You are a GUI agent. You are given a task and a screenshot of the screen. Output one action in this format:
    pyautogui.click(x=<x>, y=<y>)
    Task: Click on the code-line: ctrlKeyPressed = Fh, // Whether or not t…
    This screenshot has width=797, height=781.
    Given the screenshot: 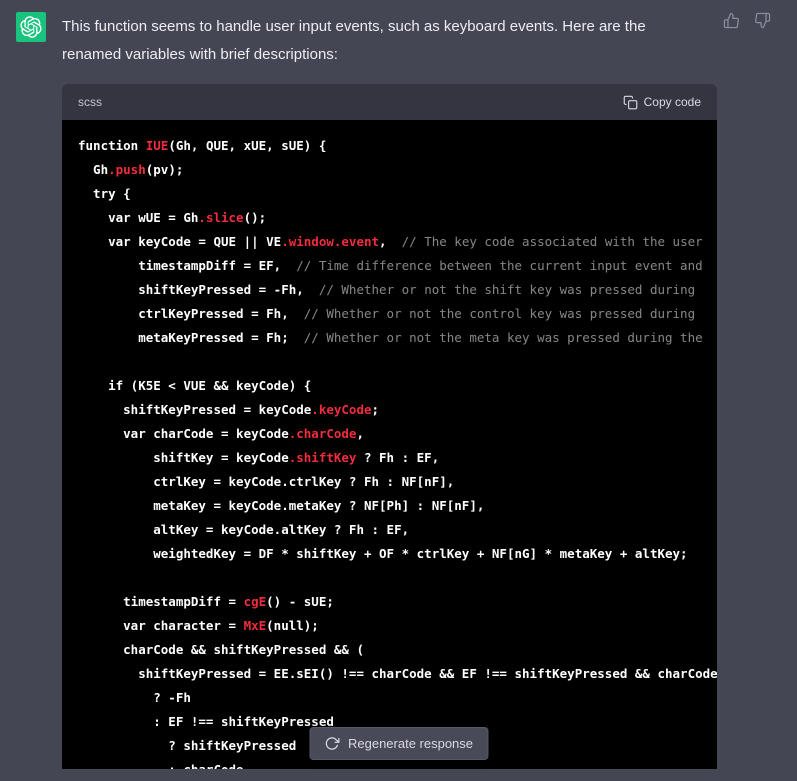 What is the action you would take?
    pyautogui.click(x=387, y=313)
    